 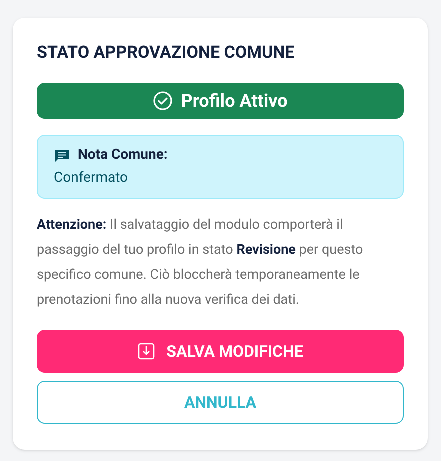 What do you see at coordinates (166, 53) in the screenshot?
I see `card-title: STATO APPROVAZIONE COMUNE` at bounding box center [166, 53].